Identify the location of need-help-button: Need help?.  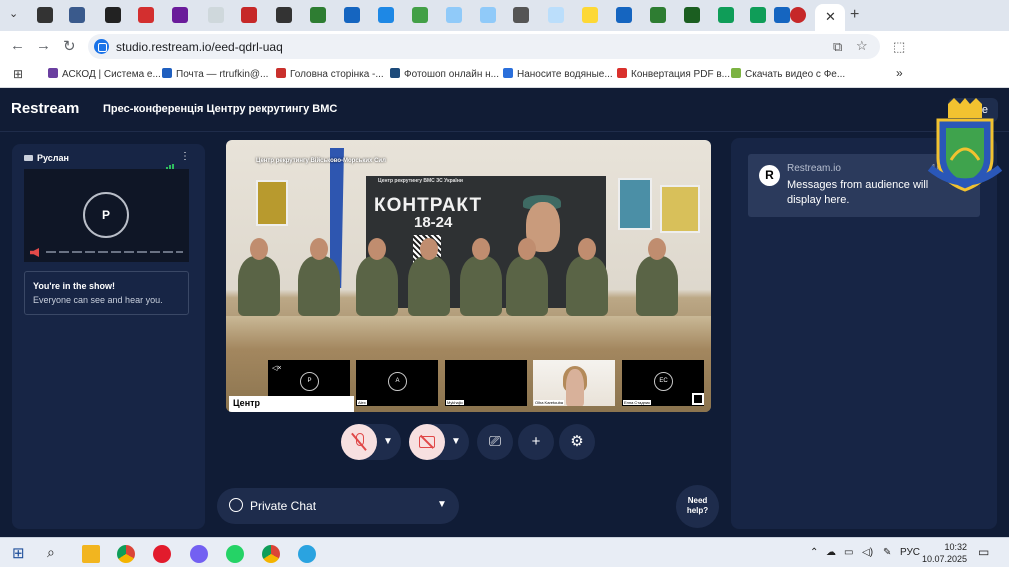
(697, 506).